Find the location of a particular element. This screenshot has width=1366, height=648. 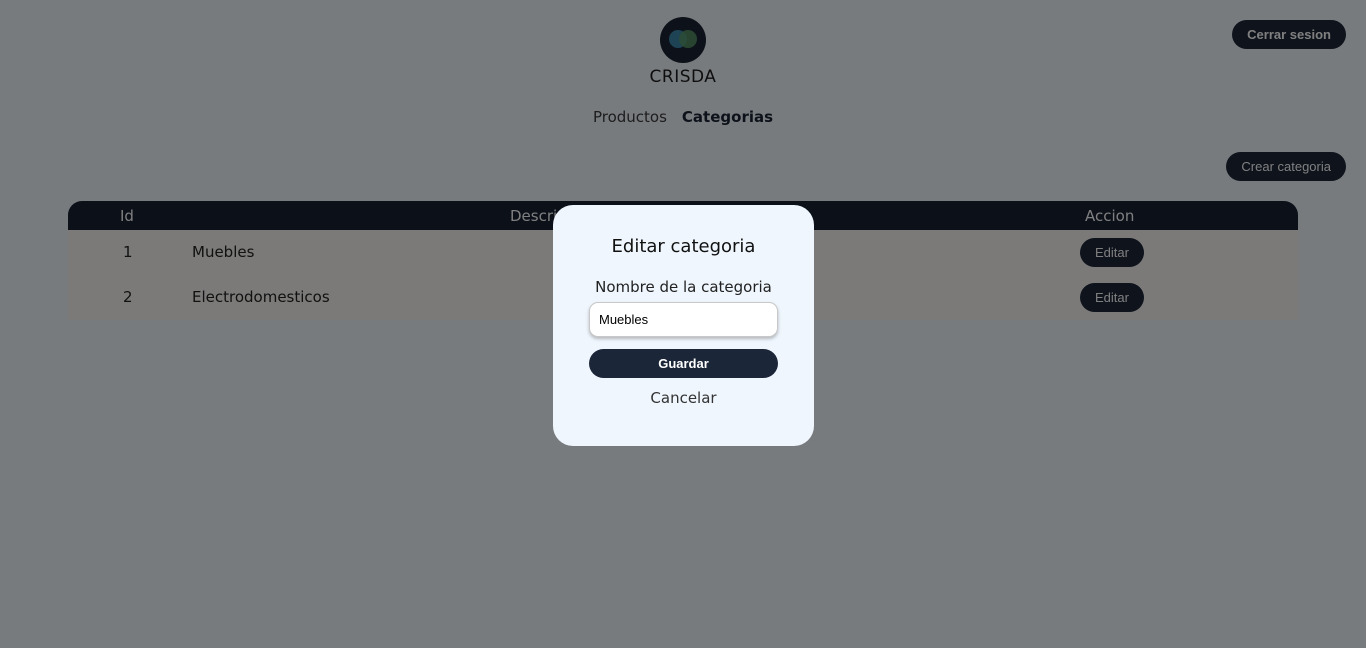

modal-title: Editar categoria is located at coordinates (683, 246).